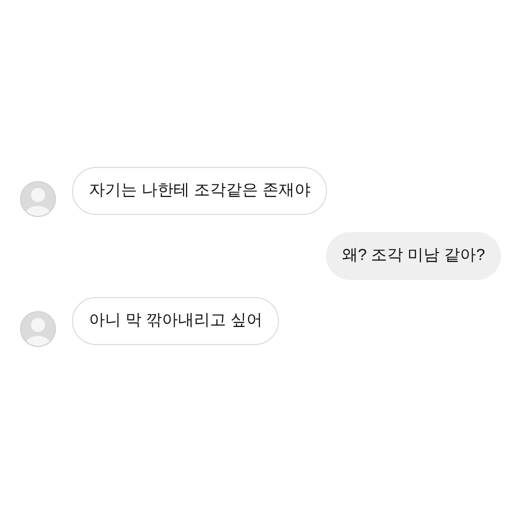 This screenshot has height=512, width=512. Describe the element at coordinates (176, 321) in the screenshot. I see `message-bubble: 아니 막 깎아내리고 싶어` at that location.